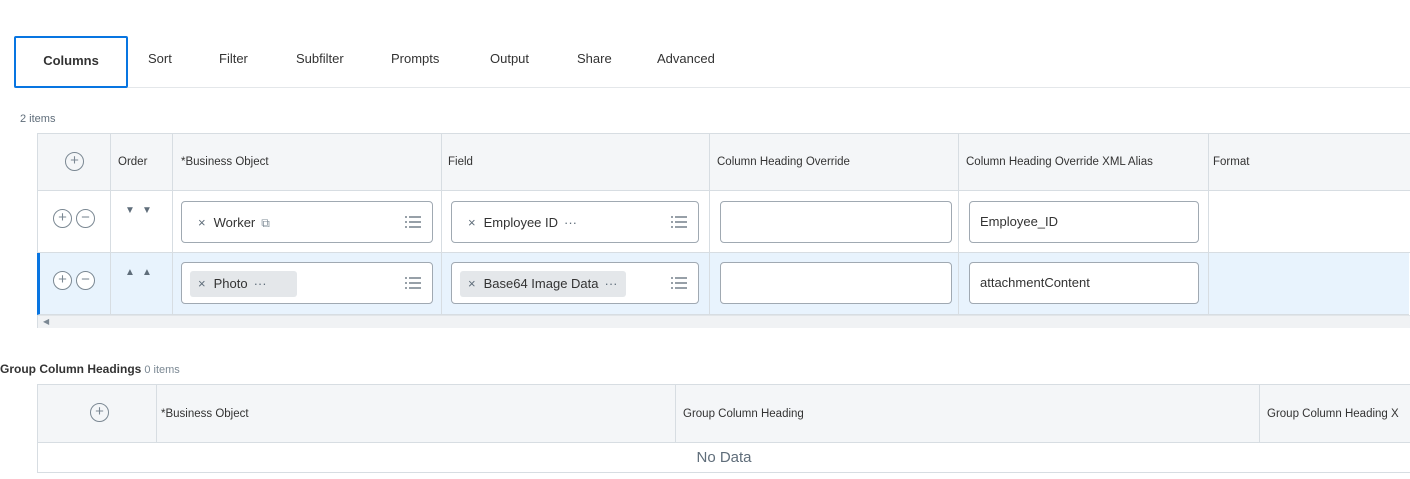 This screenshot has height=479, width=1410. Describe the element at coordinates (307, 222) in the screenshot. I see `business-object-prompt: × Worker ⧉` at that location.